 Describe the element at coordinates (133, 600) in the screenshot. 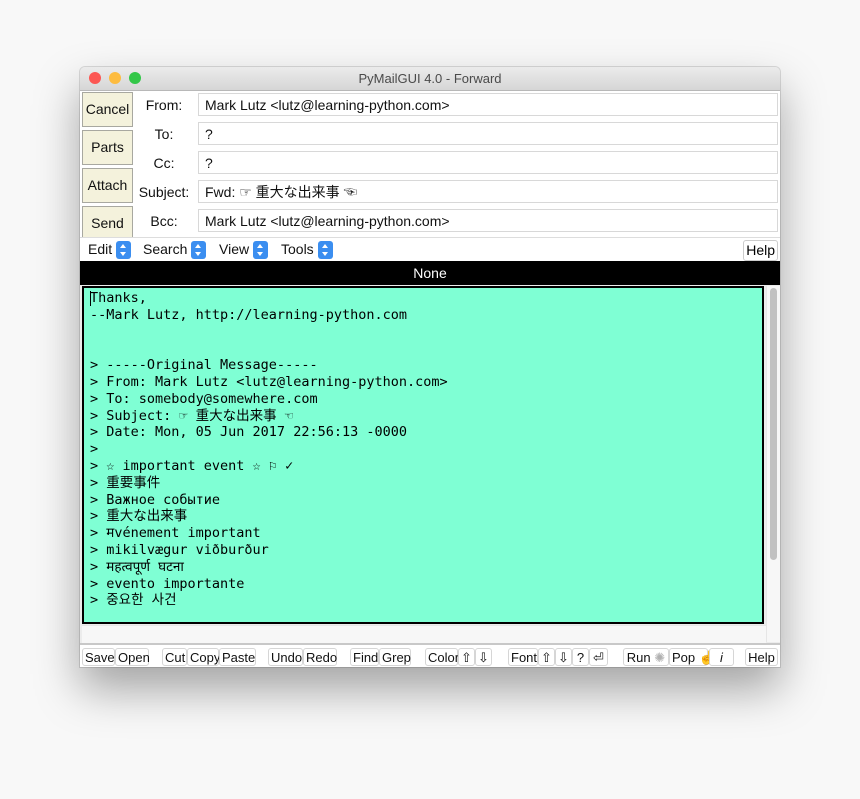

I see `body-line: > 중요한 사건` at that location.